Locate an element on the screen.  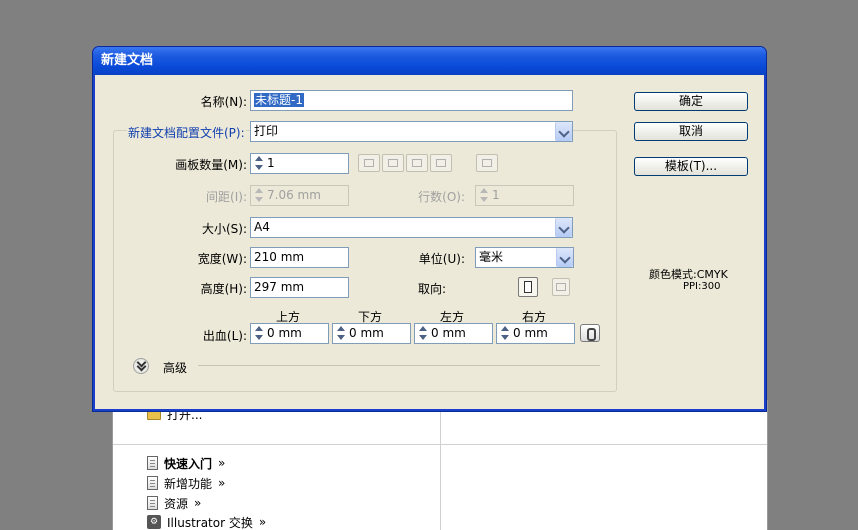
advanced-label: 高级 is located at coordinates (175, 367).